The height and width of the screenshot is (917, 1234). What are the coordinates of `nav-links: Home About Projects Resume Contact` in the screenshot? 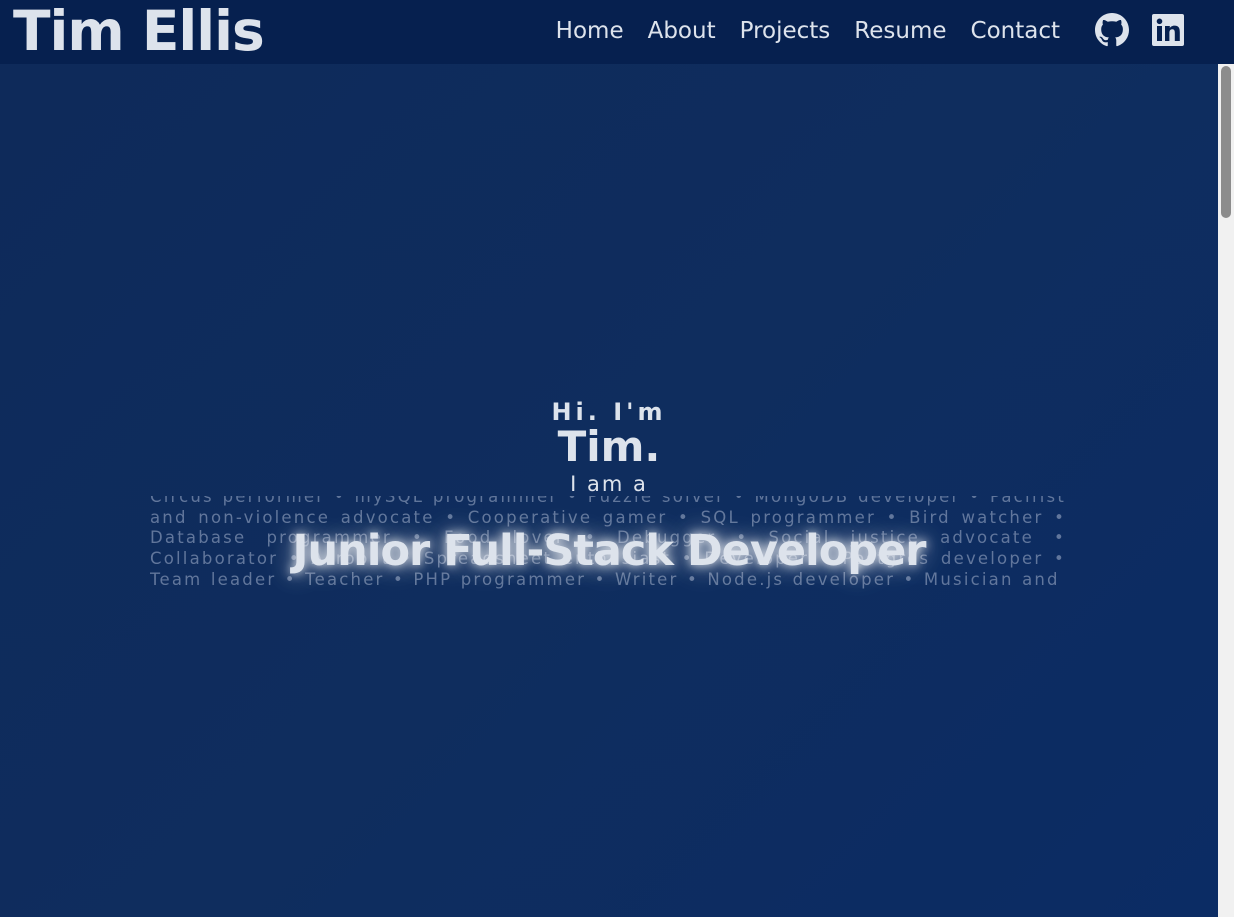 It's located at (808, 31).